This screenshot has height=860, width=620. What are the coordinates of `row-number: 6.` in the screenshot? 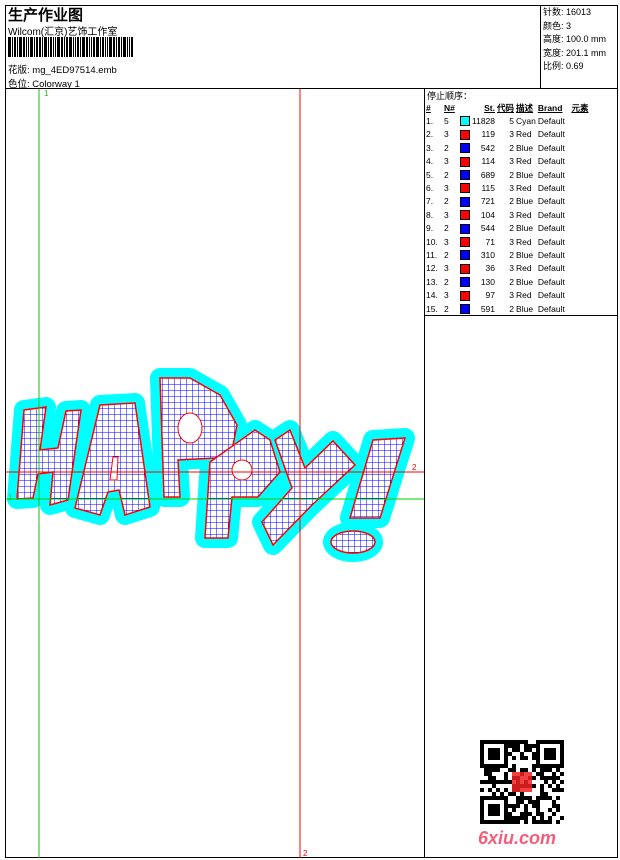 It's located at (430, 188).